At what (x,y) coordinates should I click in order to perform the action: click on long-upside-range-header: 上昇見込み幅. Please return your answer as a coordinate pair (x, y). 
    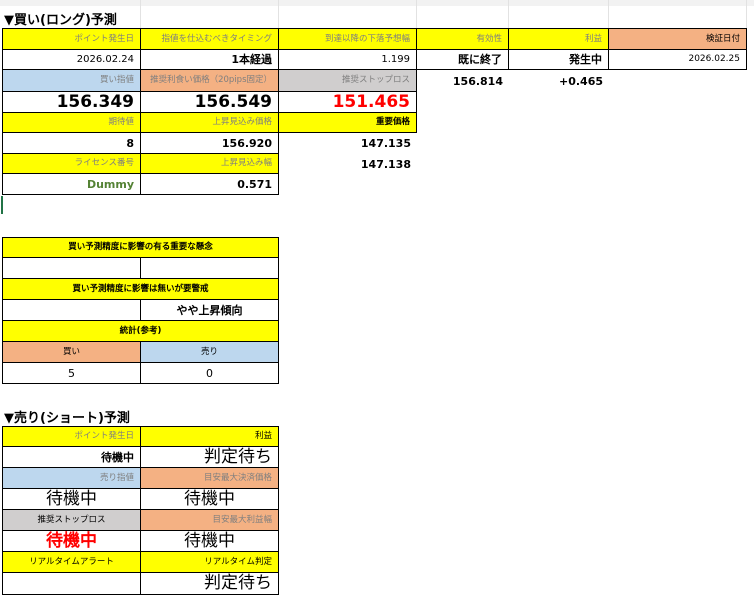
    Looking at the image, I should click on (210, 164).